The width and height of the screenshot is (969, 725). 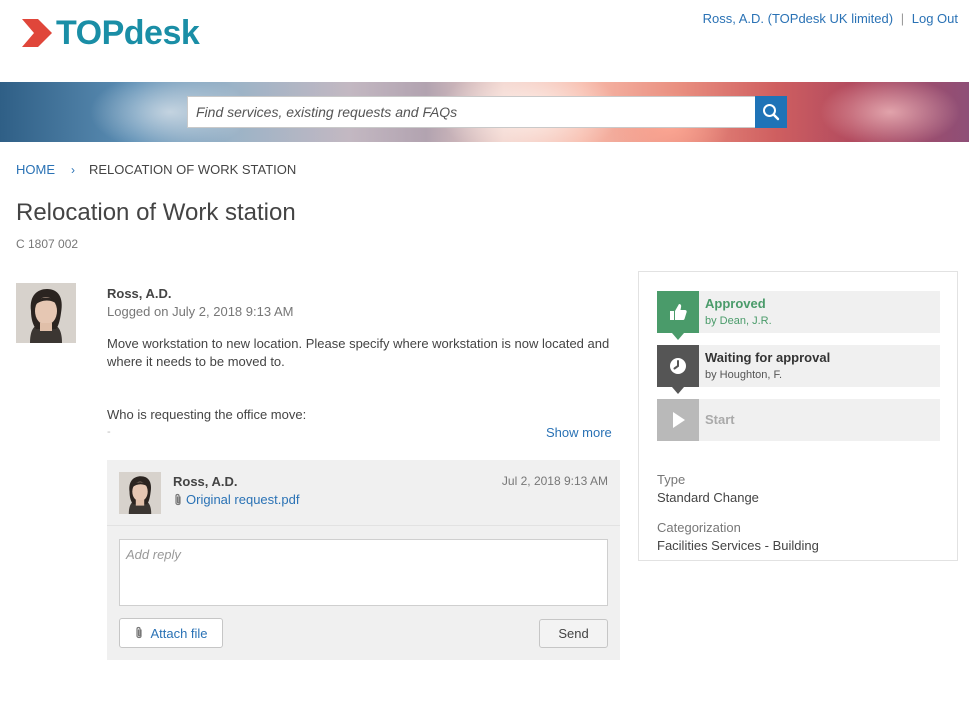 I want to click on clock-icon, so click(x=678, y=369).